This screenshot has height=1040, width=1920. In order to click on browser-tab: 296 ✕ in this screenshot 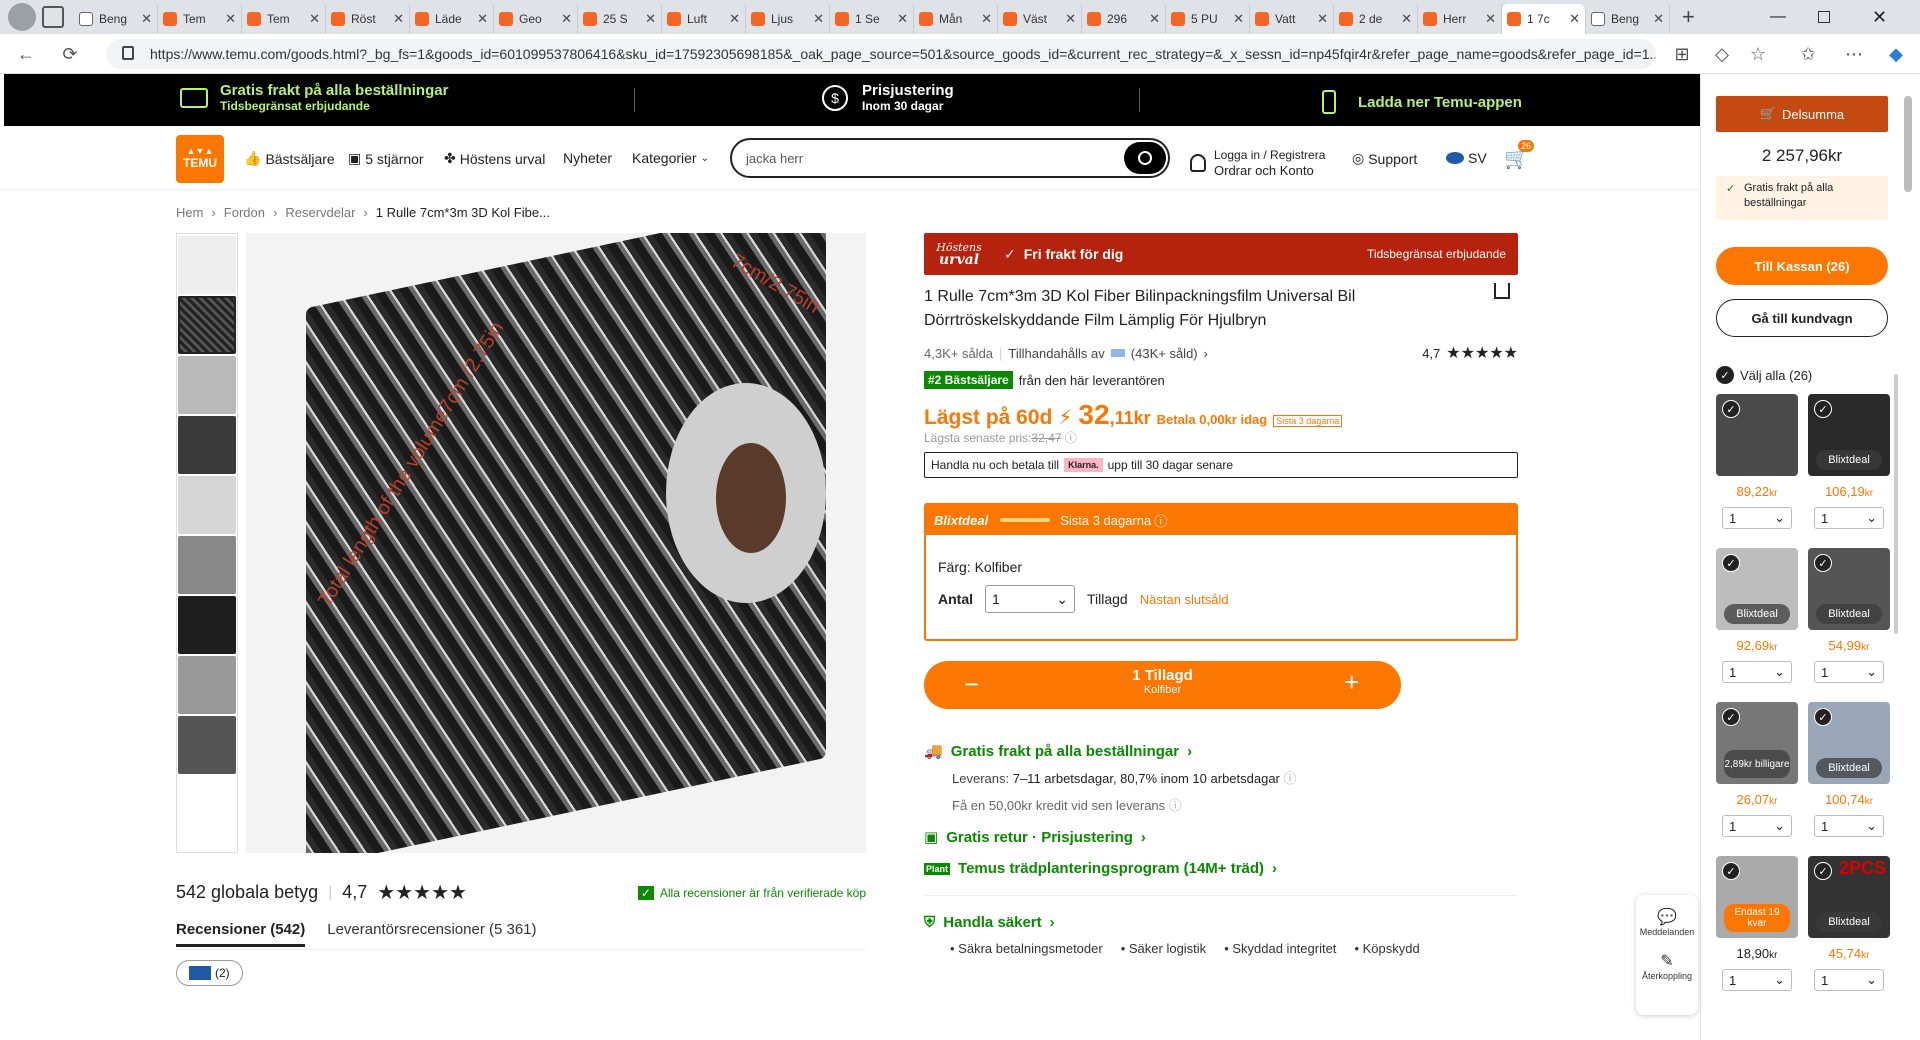, I will do `click(1124, 19)`.